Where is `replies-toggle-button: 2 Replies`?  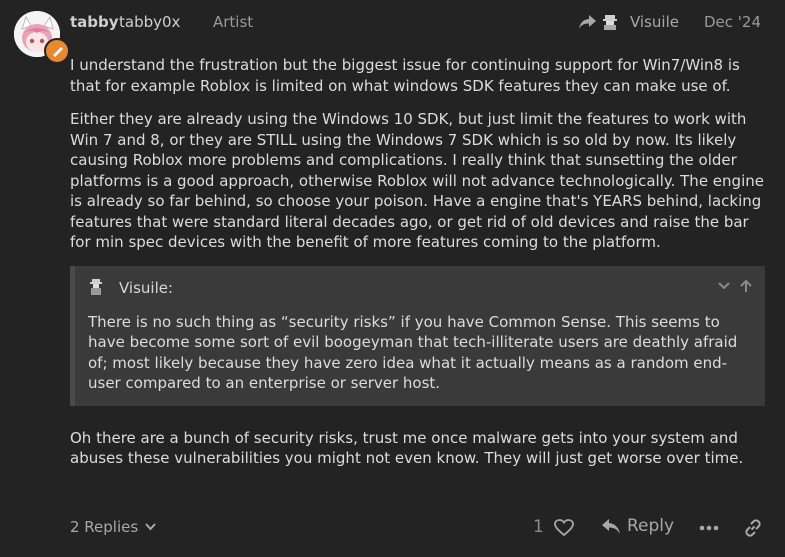 replies-toggle-button: 2 Replies is located at coordinates (113, 527).